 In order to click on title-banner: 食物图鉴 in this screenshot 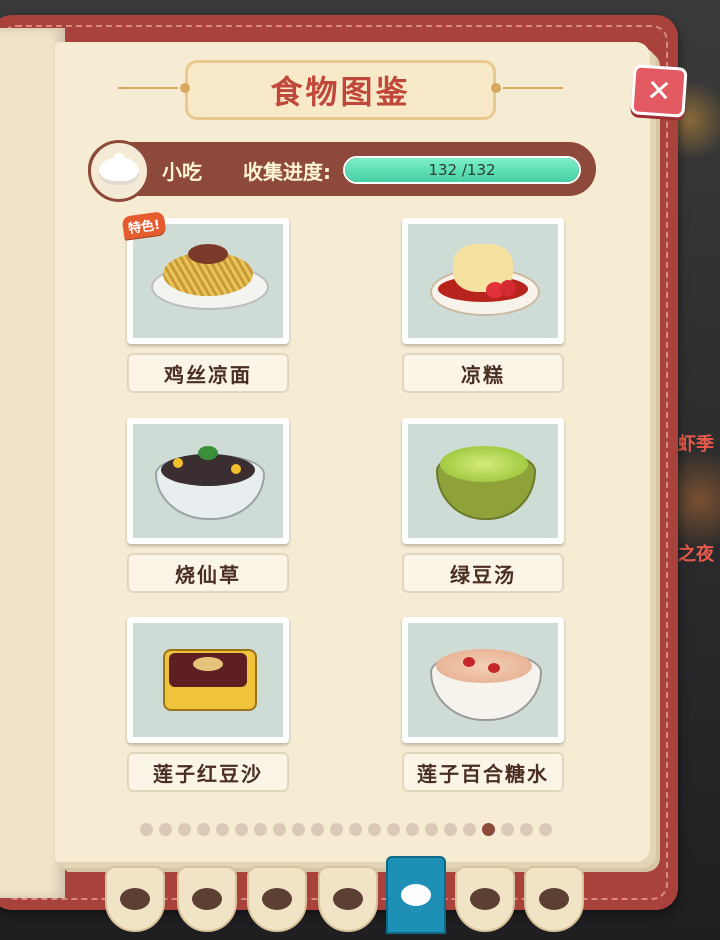, I will do `click(340, 90)`.